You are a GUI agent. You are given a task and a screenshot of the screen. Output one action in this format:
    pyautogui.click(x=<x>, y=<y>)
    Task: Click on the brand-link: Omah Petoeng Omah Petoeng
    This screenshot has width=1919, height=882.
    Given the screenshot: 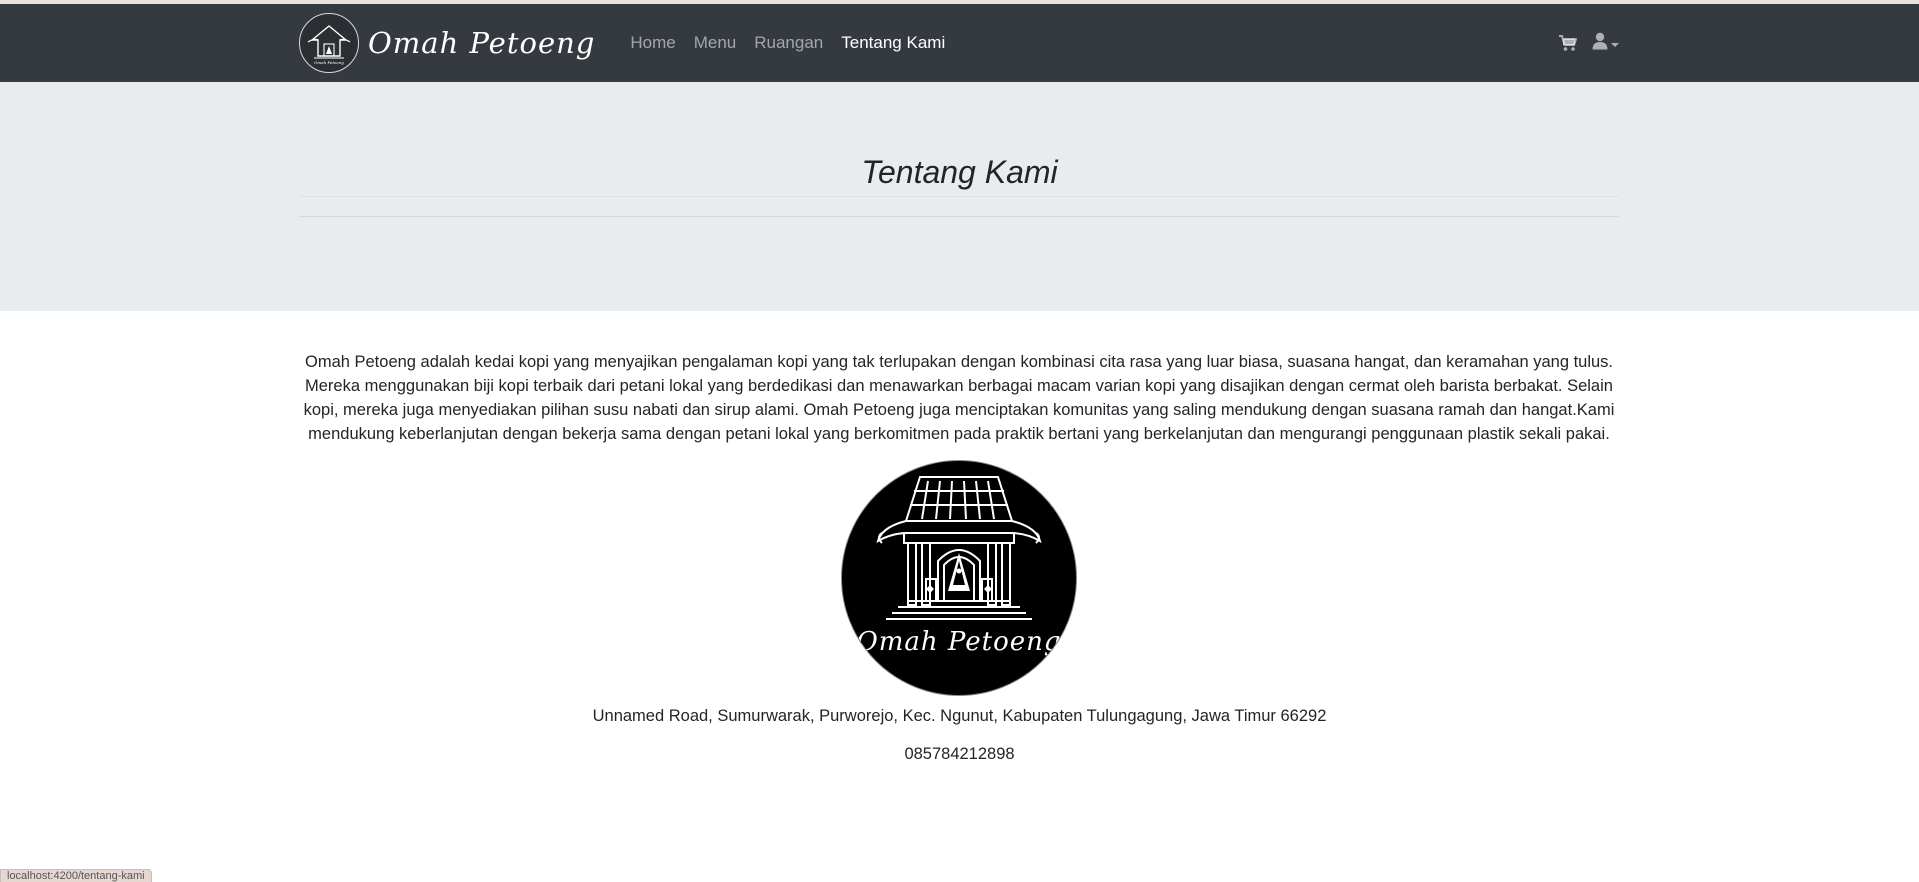 What is the action you would take?
    pyautogui.click(x=447, y=43)
    